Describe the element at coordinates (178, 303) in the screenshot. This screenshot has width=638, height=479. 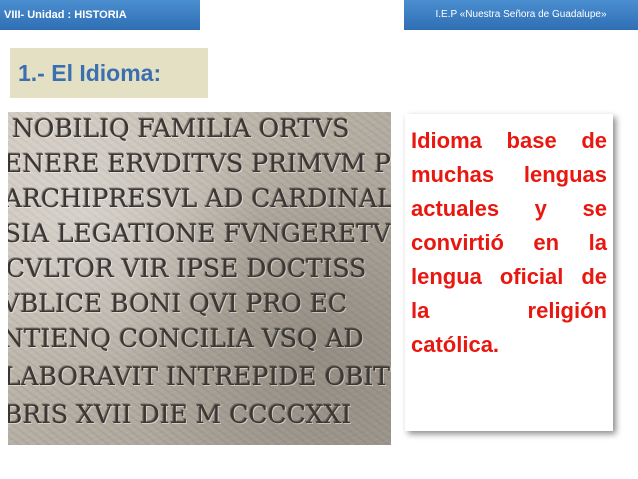
I see `inscription-line: VBLICE BONI QVI PRO EC` at that location.